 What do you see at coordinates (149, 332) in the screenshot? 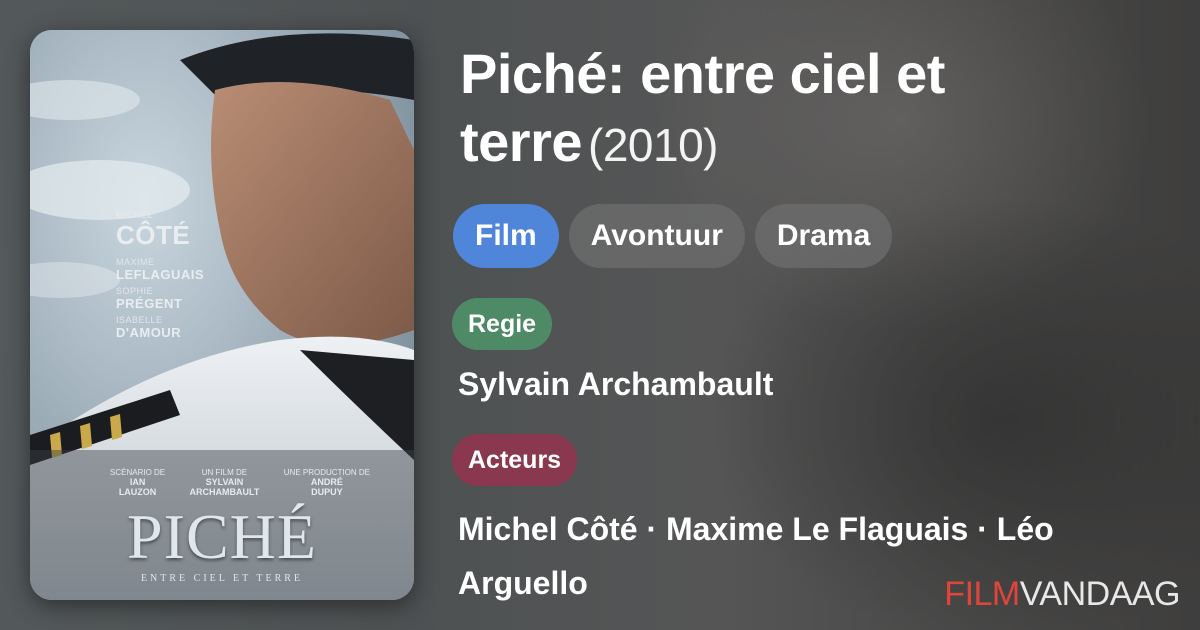
I see `poster-cast-fourth-family: D'AMOUR` at bounding box center [149, 332].